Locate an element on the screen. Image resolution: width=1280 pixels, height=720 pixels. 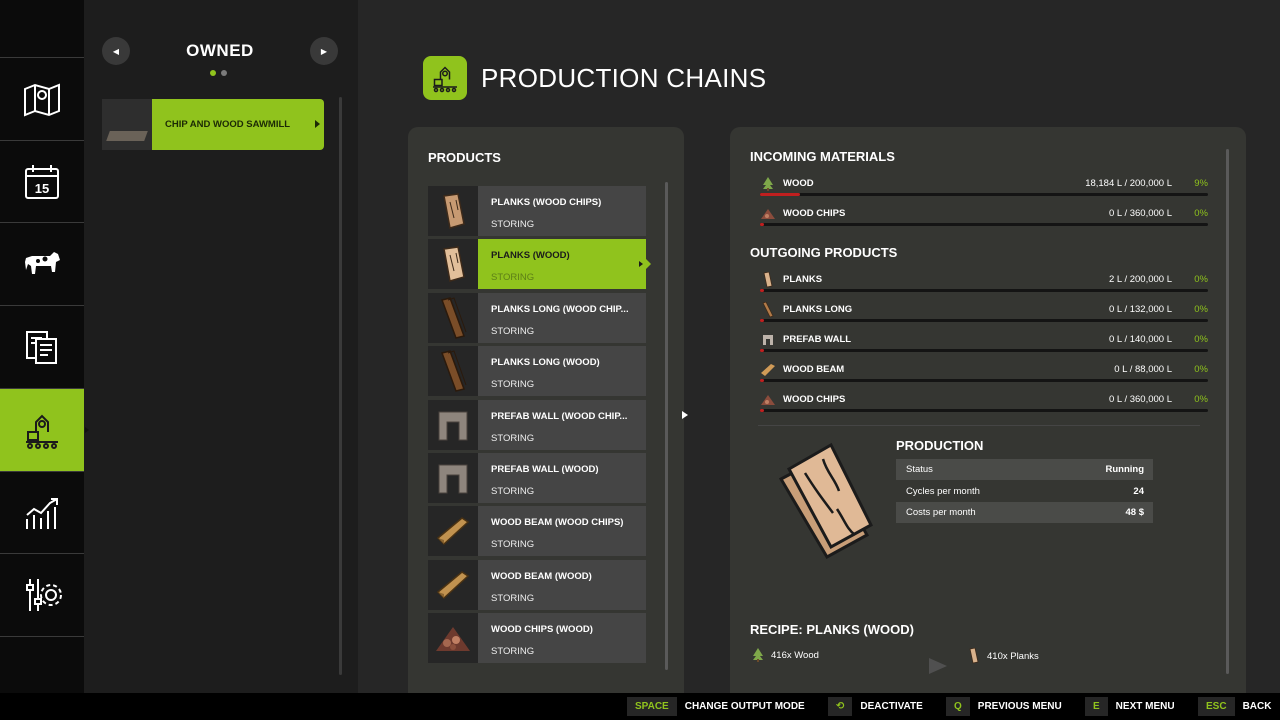
product-row: PREFAB WALL (WOOD) STORING is located at coordinates (537, 478).